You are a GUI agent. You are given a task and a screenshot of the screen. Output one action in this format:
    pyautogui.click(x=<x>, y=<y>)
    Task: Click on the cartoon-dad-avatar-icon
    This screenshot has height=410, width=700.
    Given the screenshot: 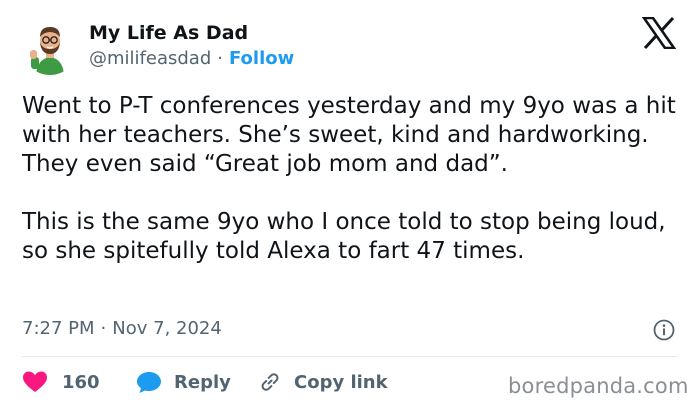 What is the action you would take?
    pyautogui.click(x=50, y=47)
    